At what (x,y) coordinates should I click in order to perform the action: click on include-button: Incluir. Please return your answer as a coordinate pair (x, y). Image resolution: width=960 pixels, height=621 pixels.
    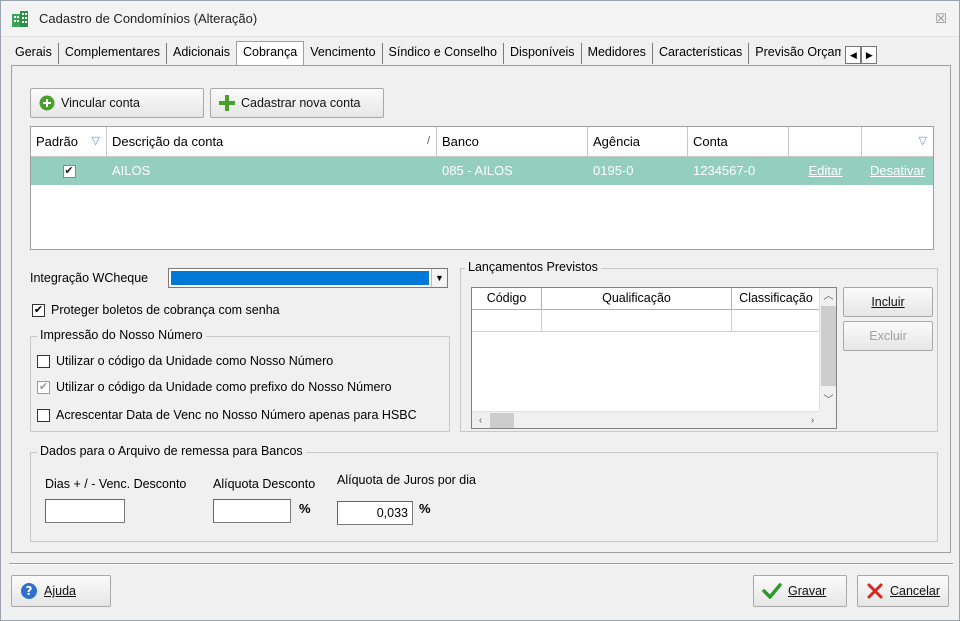
    Looking at the image, I should click on (888, 302).